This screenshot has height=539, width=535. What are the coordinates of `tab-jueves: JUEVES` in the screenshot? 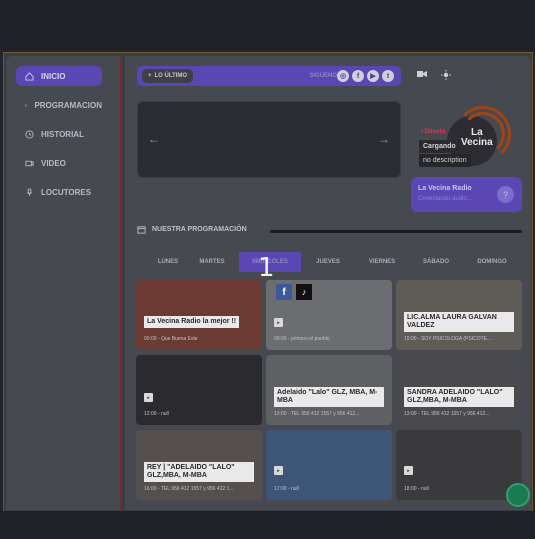 It's located at (328, 262).